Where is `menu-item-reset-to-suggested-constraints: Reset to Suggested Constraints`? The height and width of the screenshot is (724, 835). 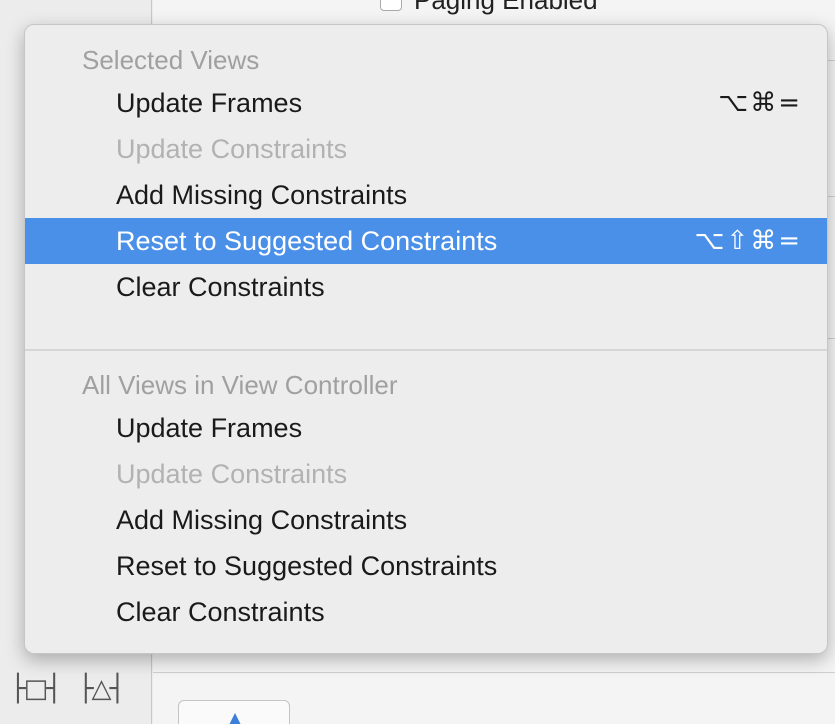
menu-item-reset-to-suggested-constraints: Reset to Suggested Constraints is located at coordinates (426, 566).